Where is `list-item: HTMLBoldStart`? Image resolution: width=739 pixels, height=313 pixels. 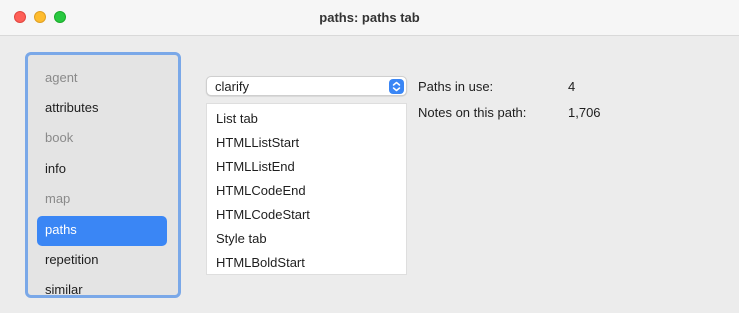
list-item: HTMLBoldStart is located at coordinates (260, 263).